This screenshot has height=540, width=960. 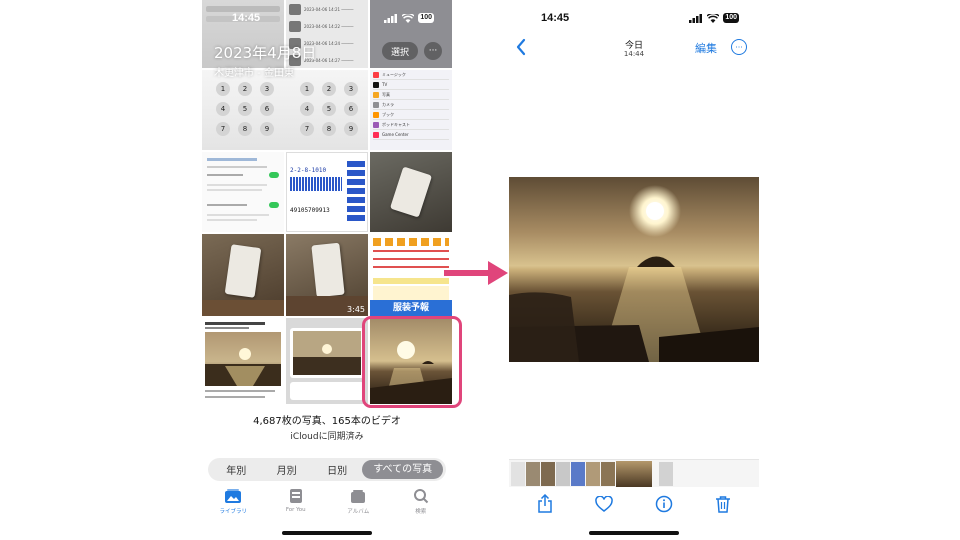 I want to click on settings-label: ポッドキャスト, so click(x=396, y=124).